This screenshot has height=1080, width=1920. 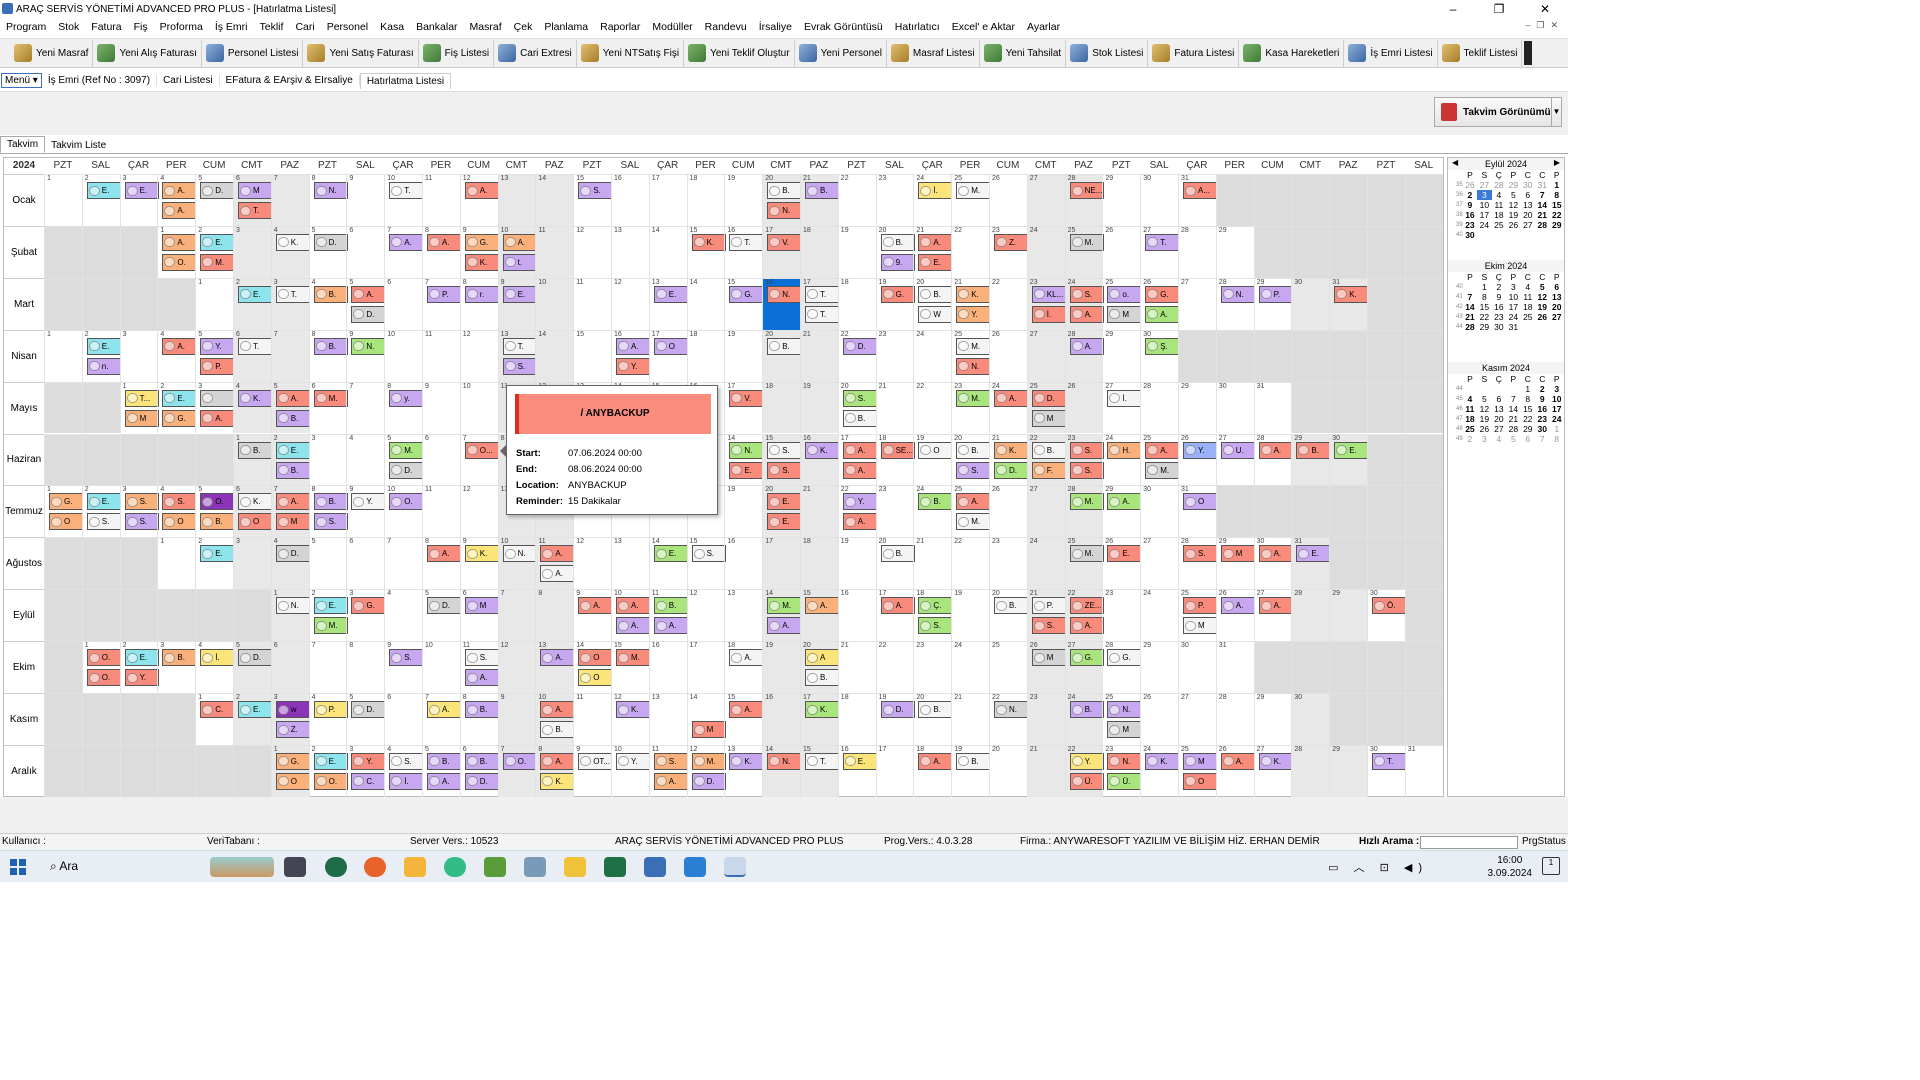 I want to click on day-cell: 15 T., so click(x=819, y=770).